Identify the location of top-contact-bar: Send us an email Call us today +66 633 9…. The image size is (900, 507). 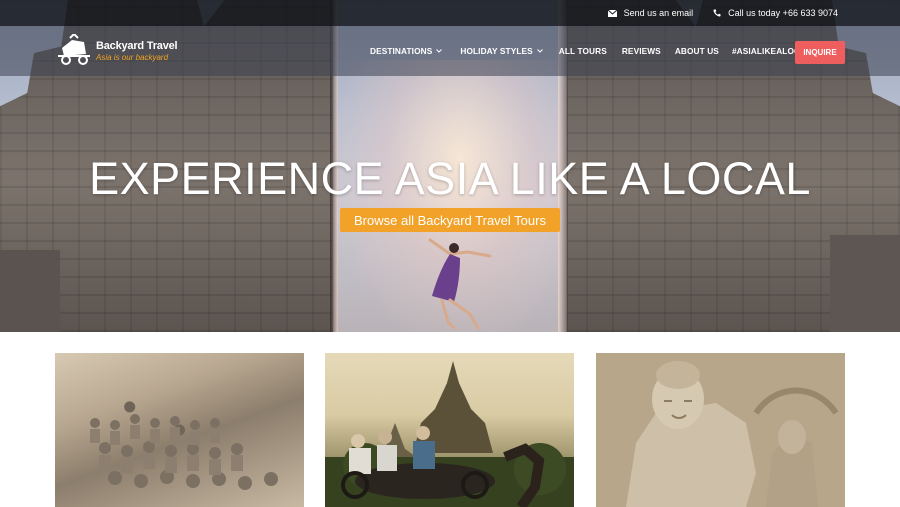
(450, 13).